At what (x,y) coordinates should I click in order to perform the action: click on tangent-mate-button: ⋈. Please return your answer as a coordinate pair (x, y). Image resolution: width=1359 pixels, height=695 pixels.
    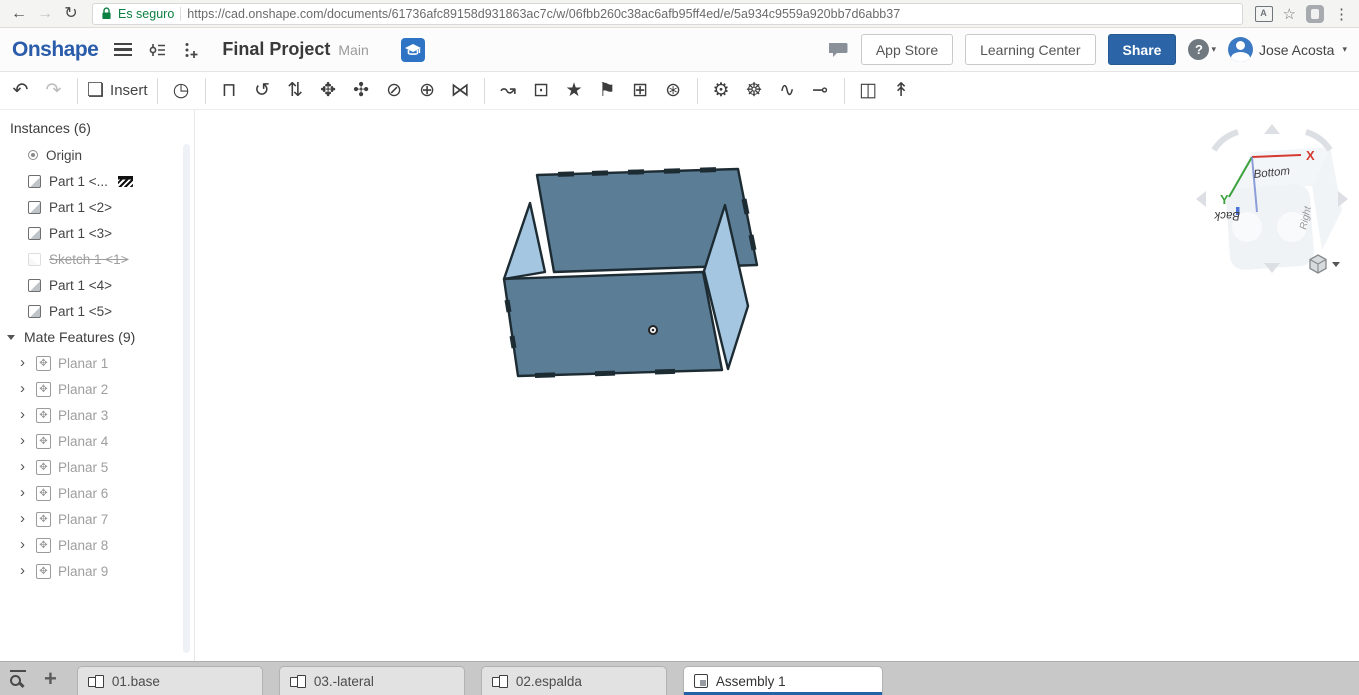
    Looking at the image, I should click on (460, 91).